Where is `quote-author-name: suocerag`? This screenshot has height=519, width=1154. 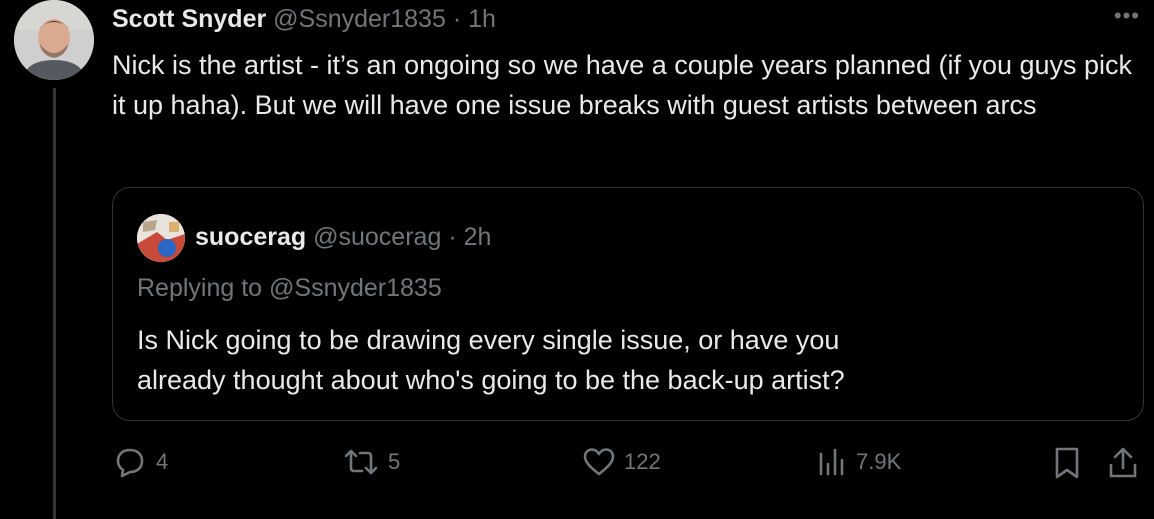
quote-author-name: suocerag is located at coordinates (250, 237).